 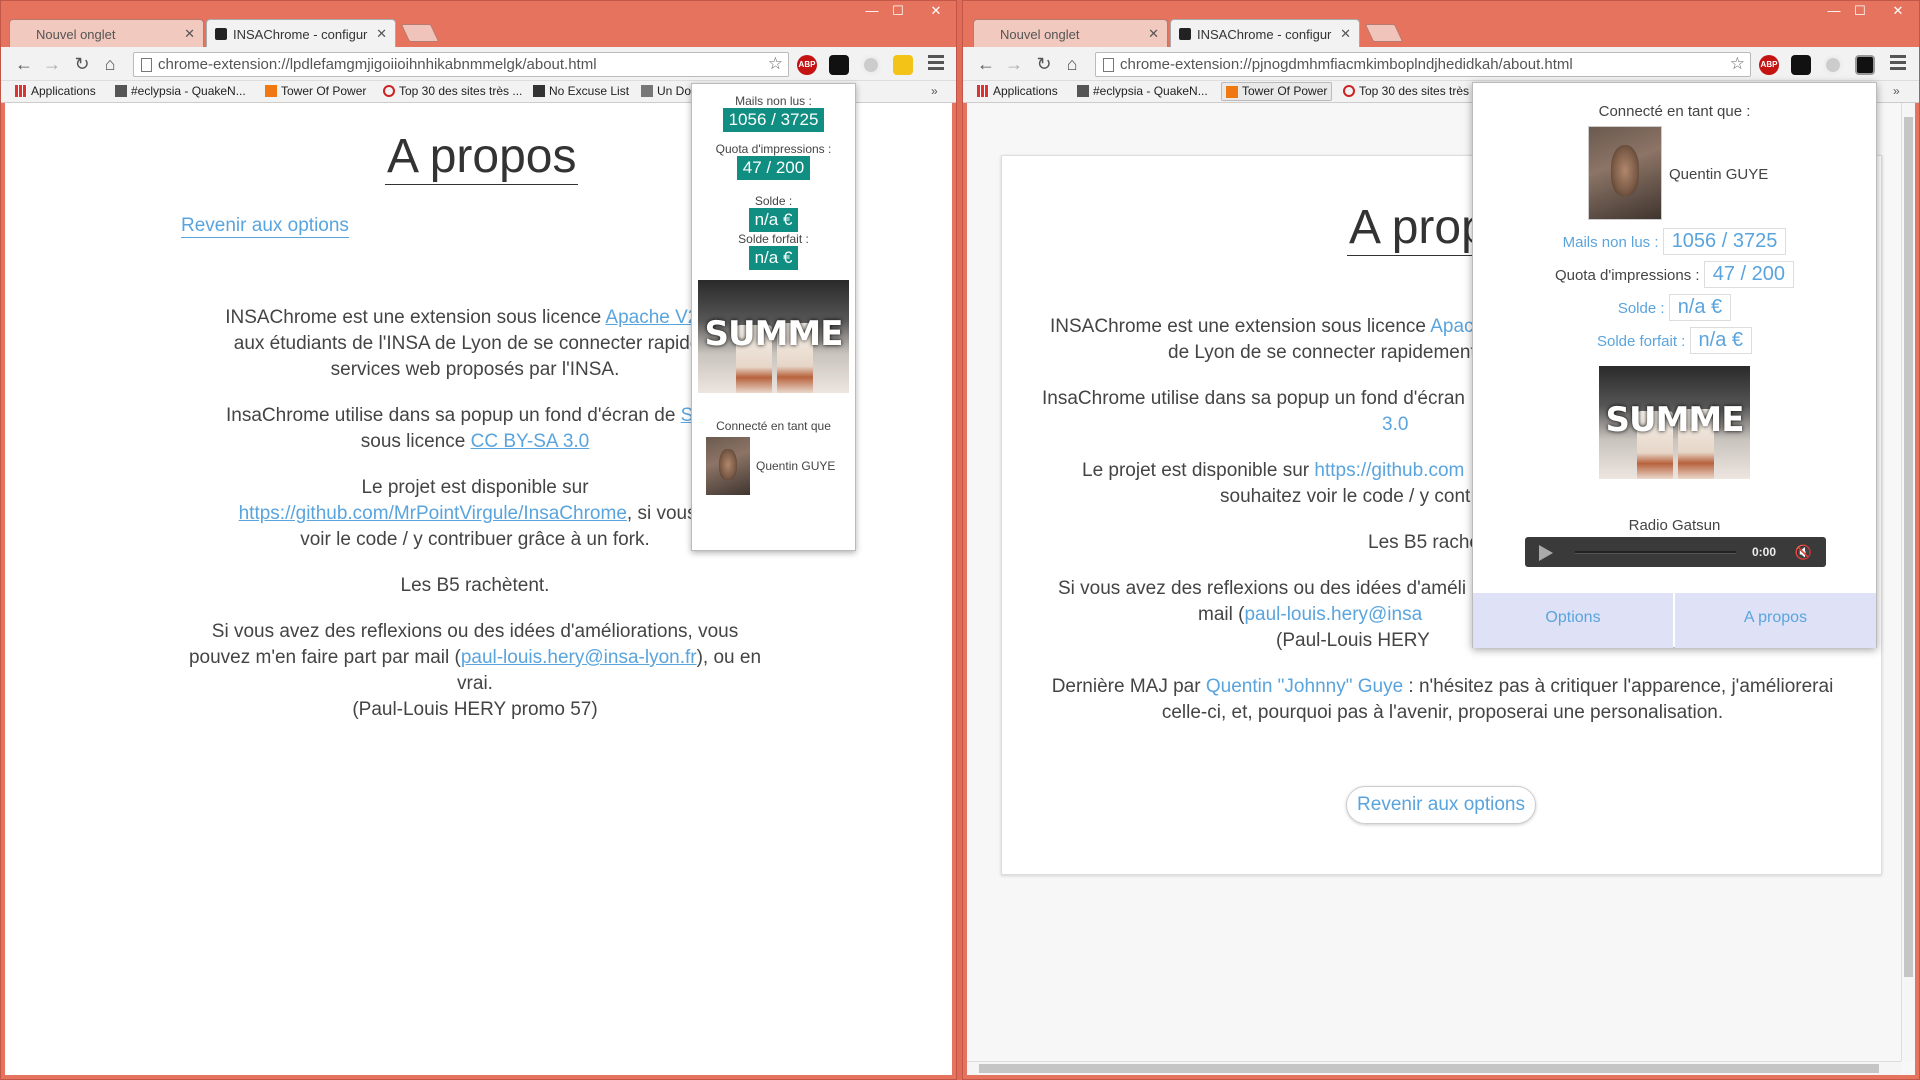 What do you see at coordinates (1406, 91) in the screenshot?
I see `bookmark-top30: Top 30 des sites très` at bounding box center [1406, 91].